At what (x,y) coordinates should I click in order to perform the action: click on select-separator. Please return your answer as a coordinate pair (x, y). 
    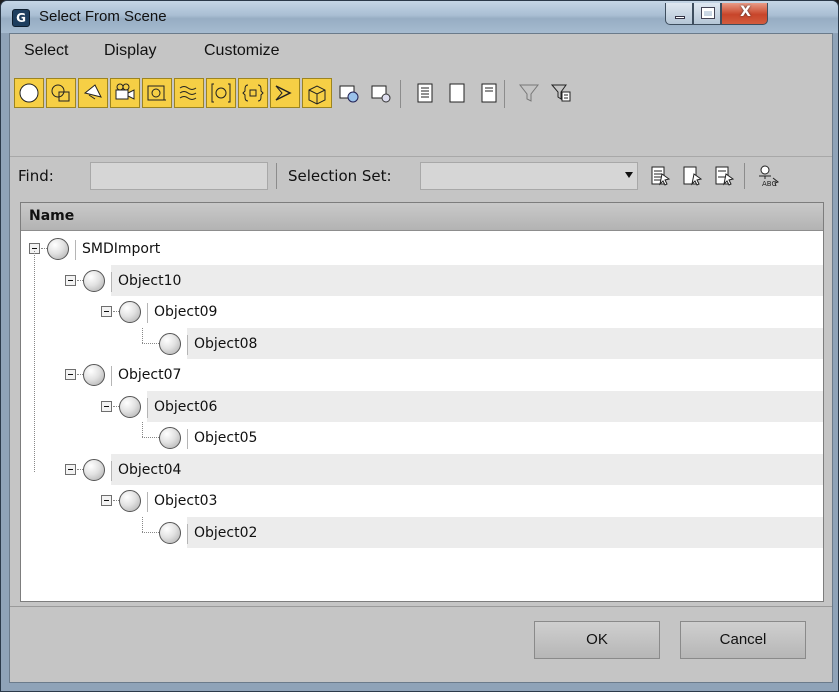
    Looking at the image, I should click on (744, 176).